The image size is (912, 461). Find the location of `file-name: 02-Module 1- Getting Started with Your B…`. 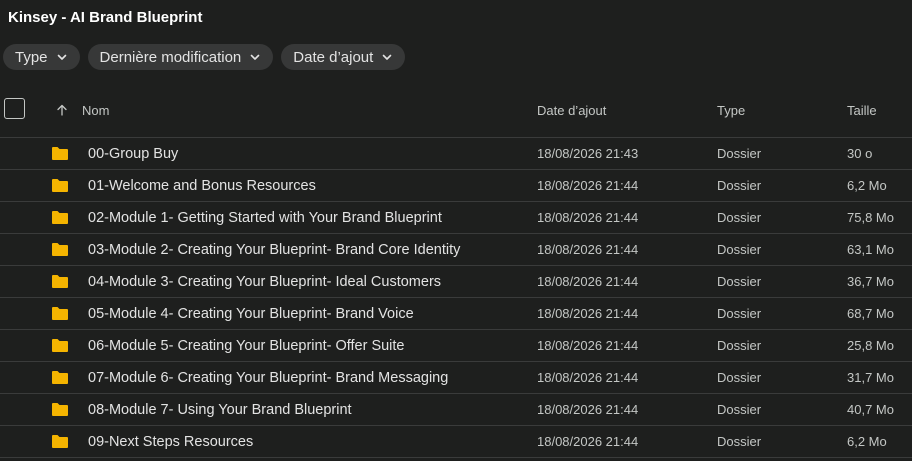

file-name: 02-Module 1- Getting Started with Your B… is located at coordinates (265, 217).